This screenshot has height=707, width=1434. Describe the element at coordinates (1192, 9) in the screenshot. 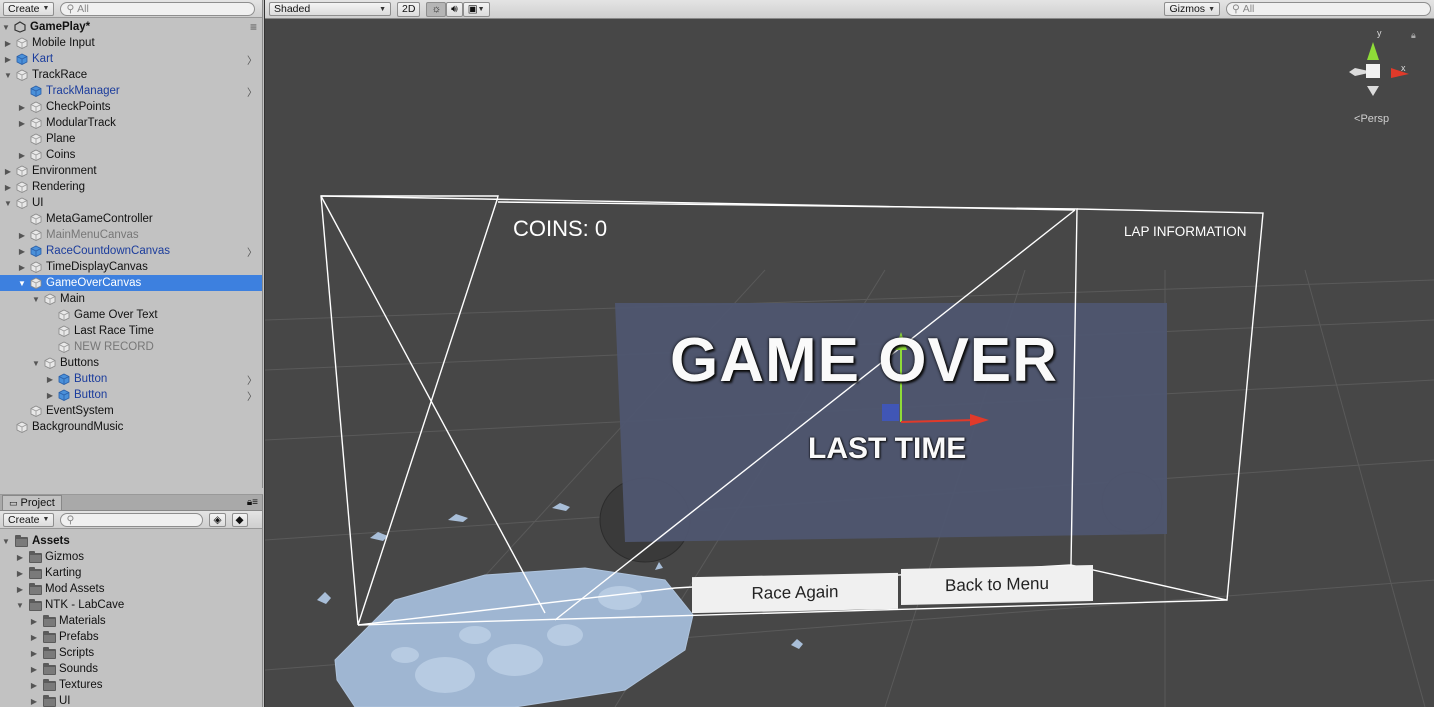

I see `gizmos-dropdown: Gizmos ▼` at that location.